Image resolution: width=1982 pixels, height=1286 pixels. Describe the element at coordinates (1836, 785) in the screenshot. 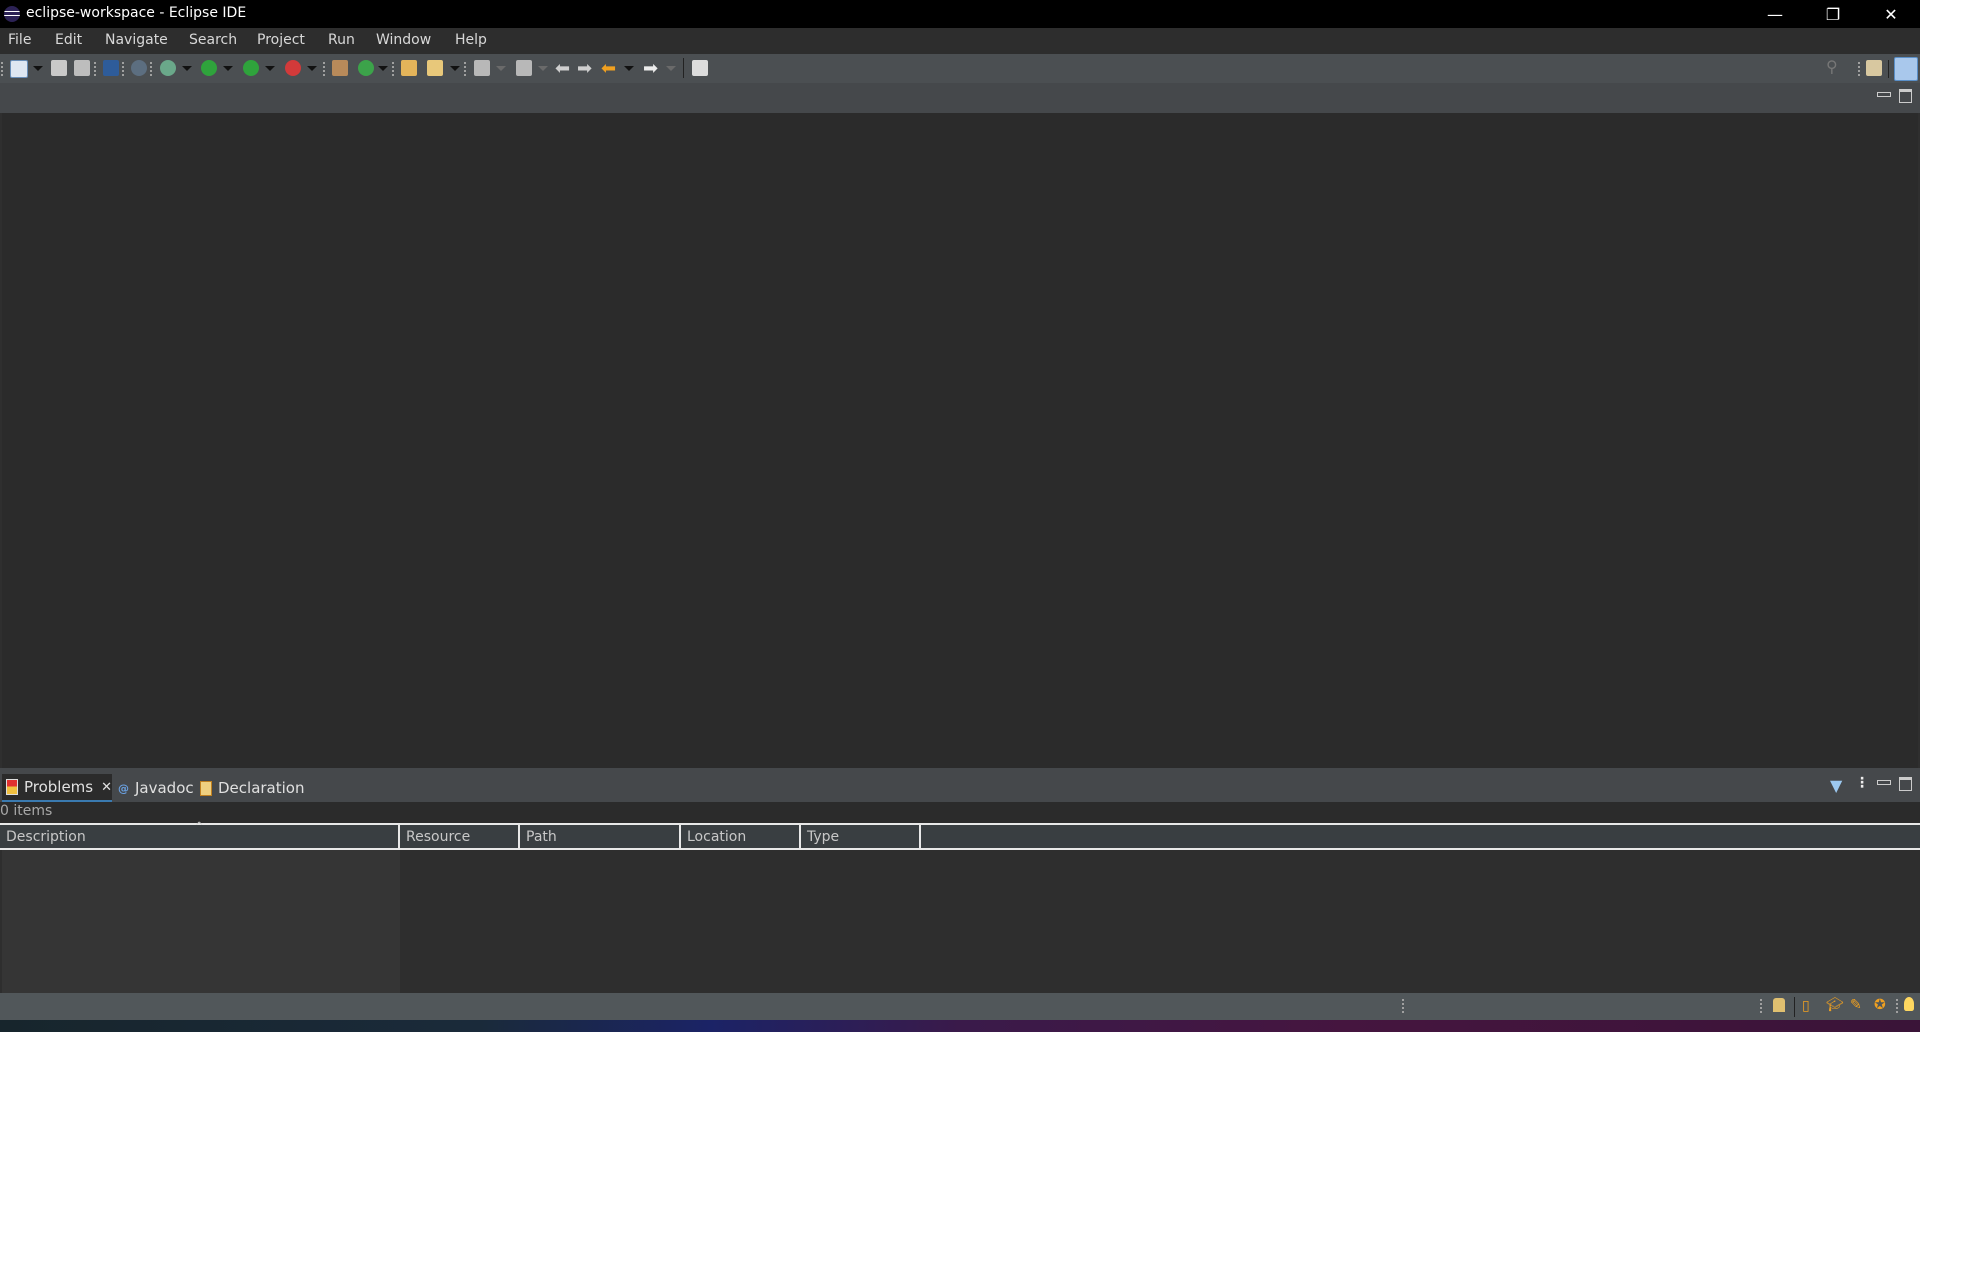

I see `filter-icon: ▼` at that location.